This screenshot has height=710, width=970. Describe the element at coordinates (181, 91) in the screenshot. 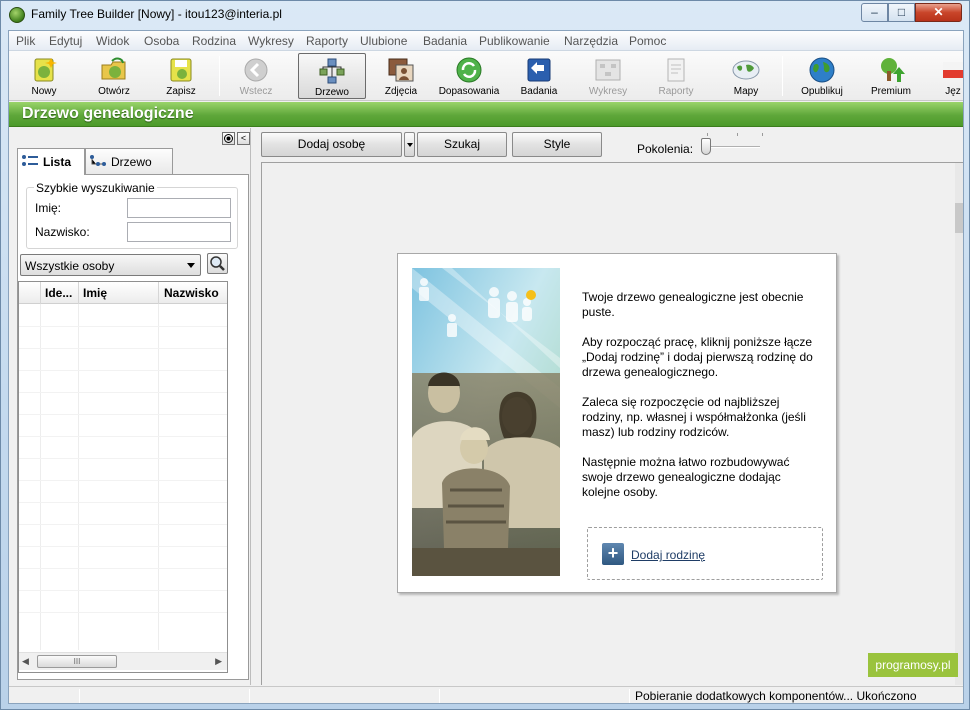

I see `save-label: Zapisz` at that location.